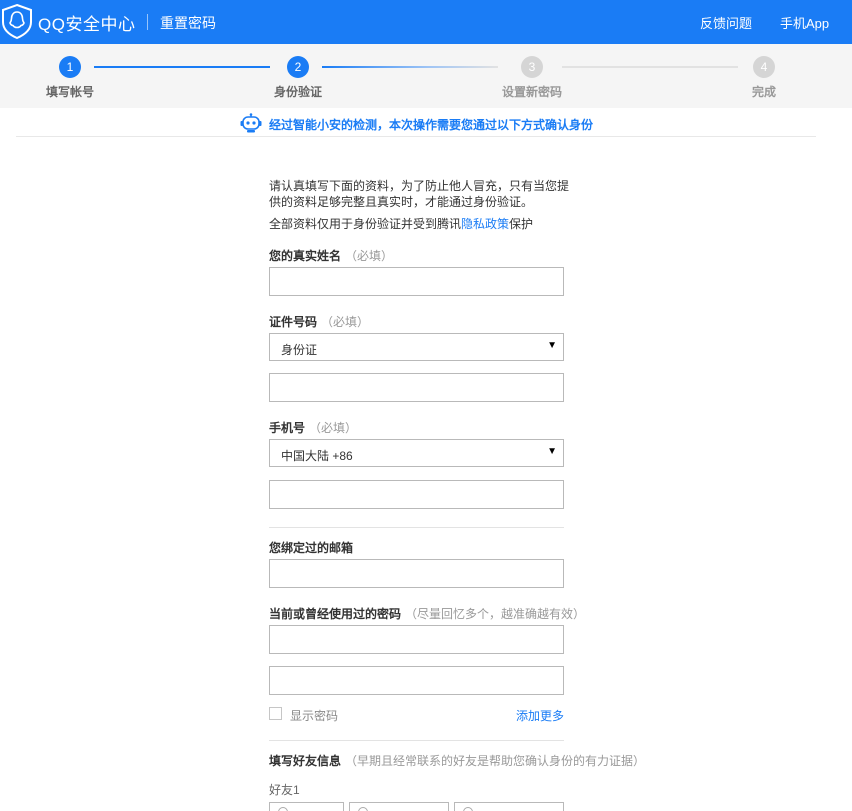  Describe the element at coordinates (311, 548) in the screenshot. I see `email-label: 您绑定过的邮箱` at that location.